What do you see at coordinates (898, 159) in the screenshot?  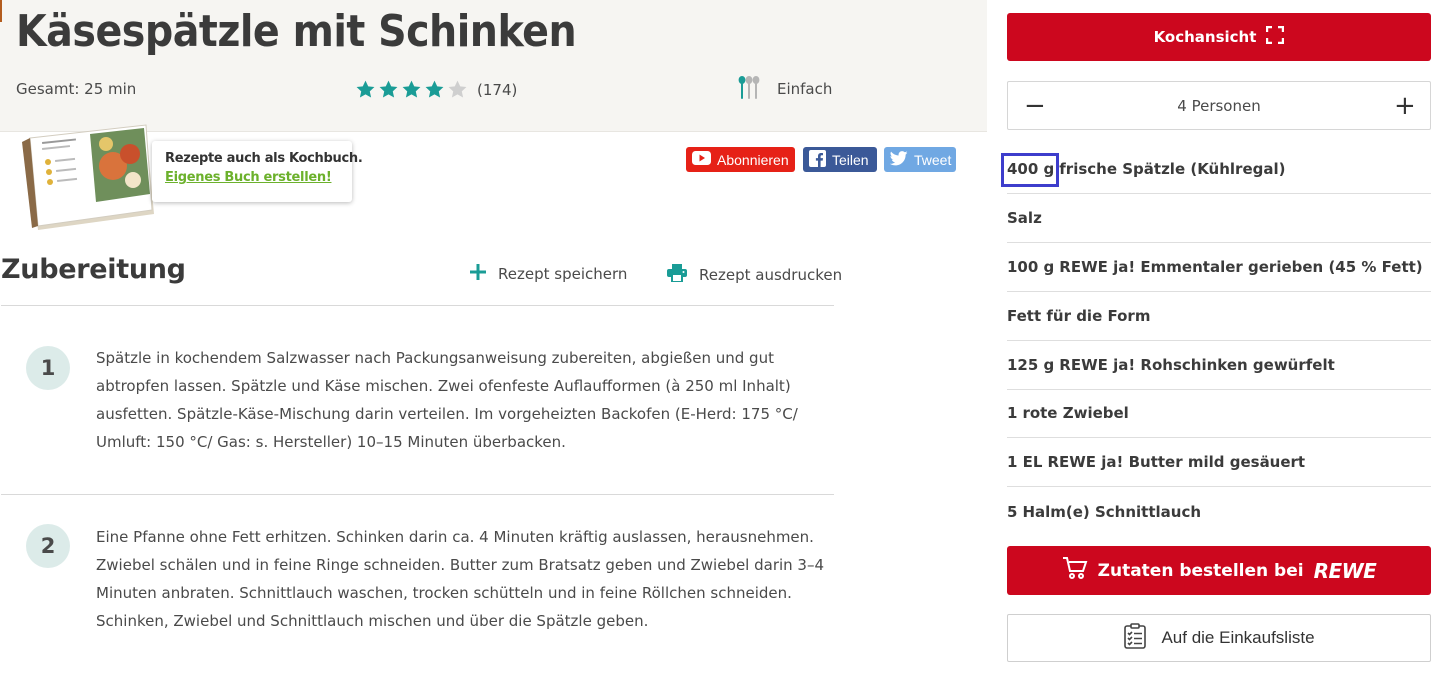 I see `twitter-icon` at bounding box center [898, 159].